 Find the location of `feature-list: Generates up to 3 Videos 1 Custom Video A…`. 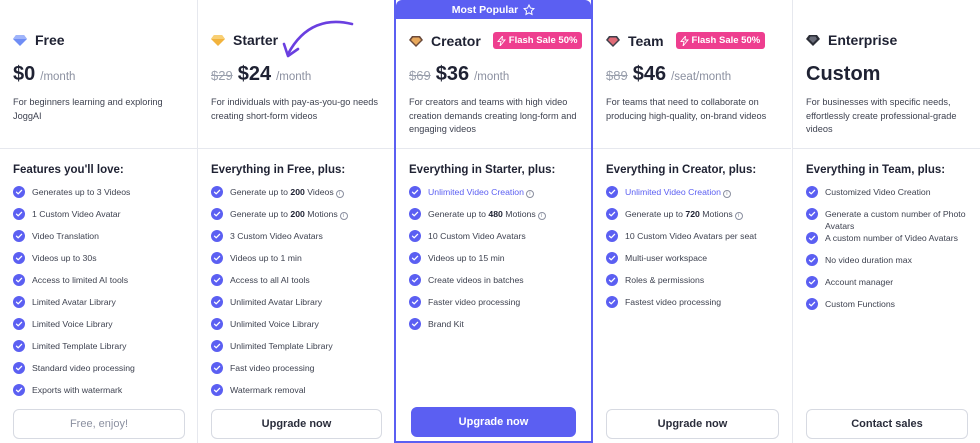

feature-list: Generates up to 3 Videos 1 Custom Video A… is located at coordinates (101, 296).